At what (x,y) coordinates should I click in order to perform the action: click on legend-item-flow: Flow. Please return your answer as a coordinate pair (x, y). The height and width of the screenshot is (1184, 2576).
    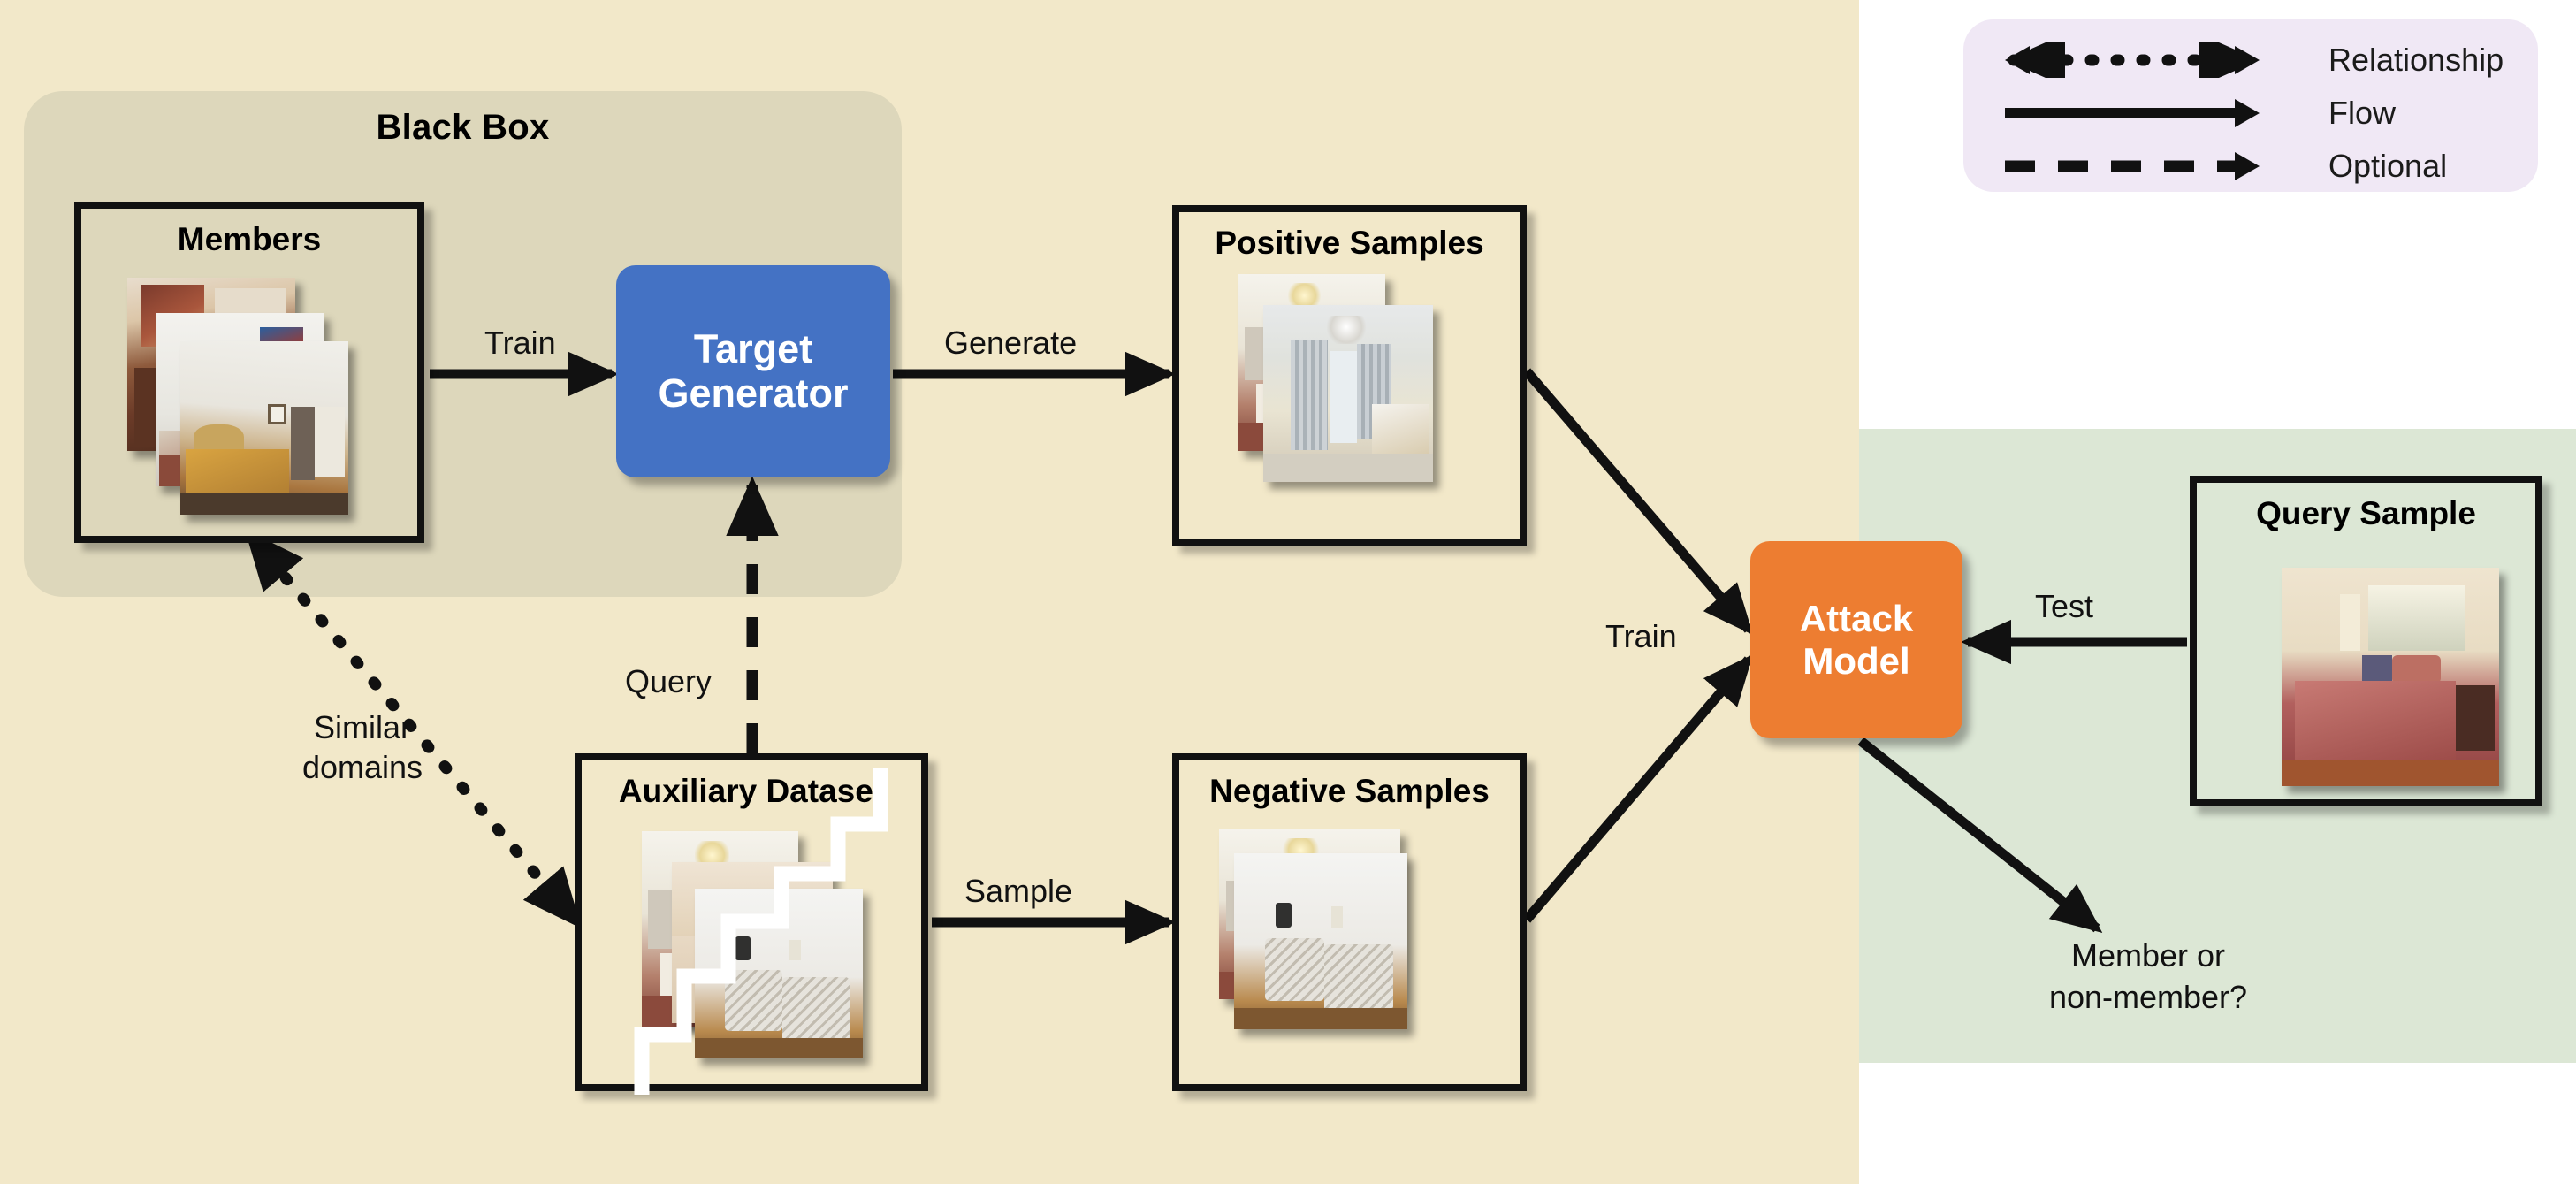
    Looking at the image, I should click on (2256, 112).